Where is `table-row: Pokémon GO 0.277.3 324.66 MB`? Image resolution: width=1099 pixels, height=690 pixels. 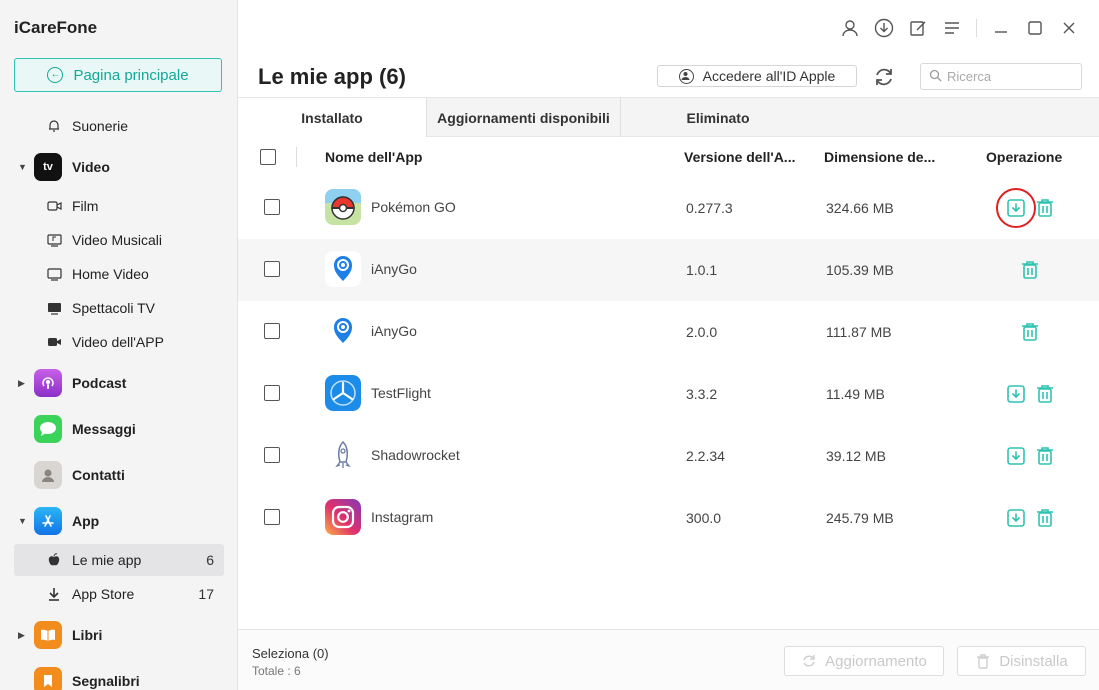 table-row: Pokémon GO 0.277.3 324.66 MB is located at coordinates (668, 208).